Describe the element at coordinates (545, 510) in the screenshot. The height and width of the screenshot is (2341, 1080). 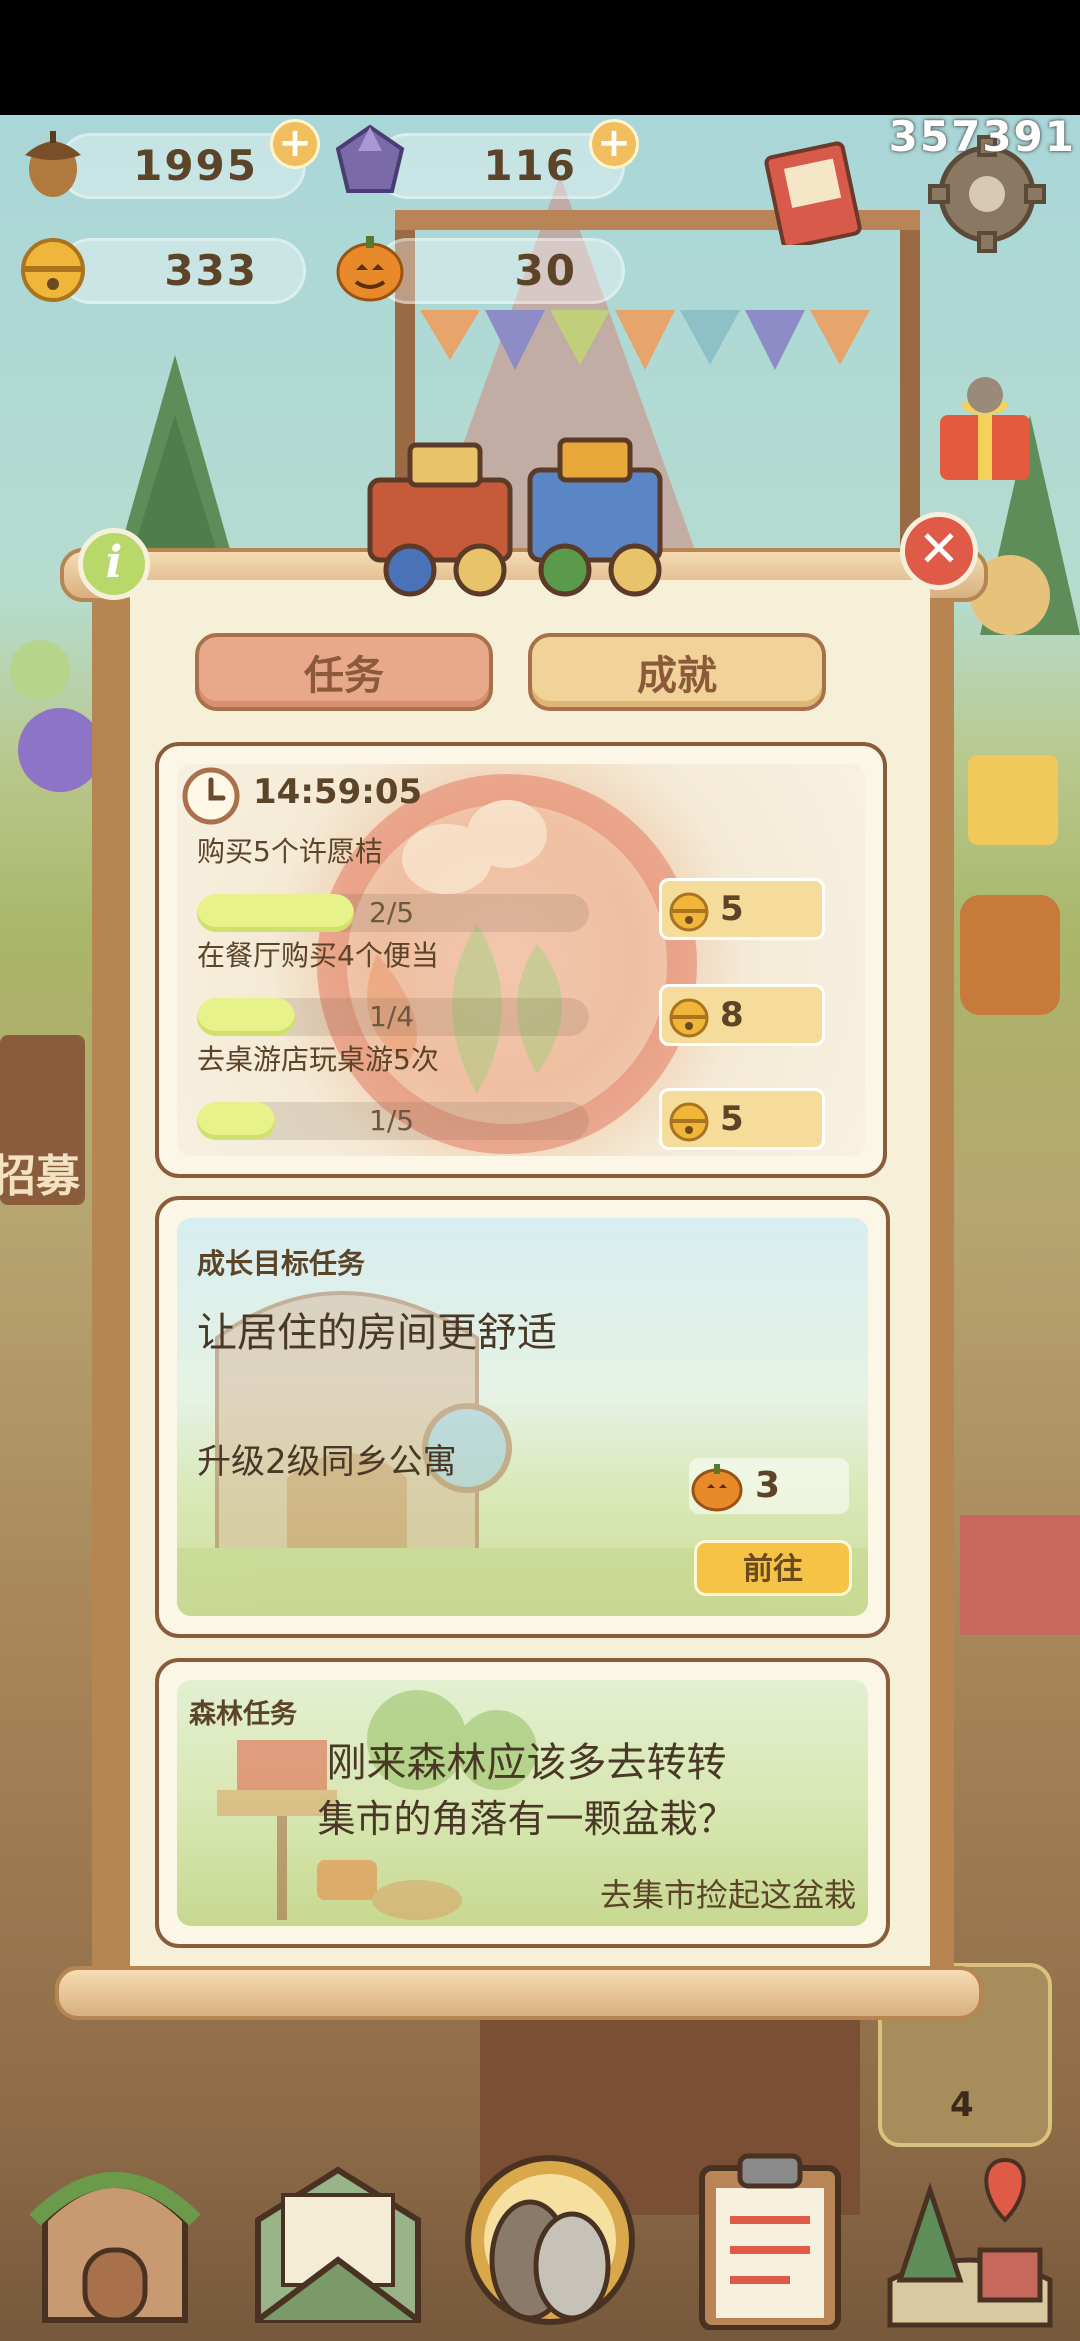
I see `toy-train-icon` at that location.